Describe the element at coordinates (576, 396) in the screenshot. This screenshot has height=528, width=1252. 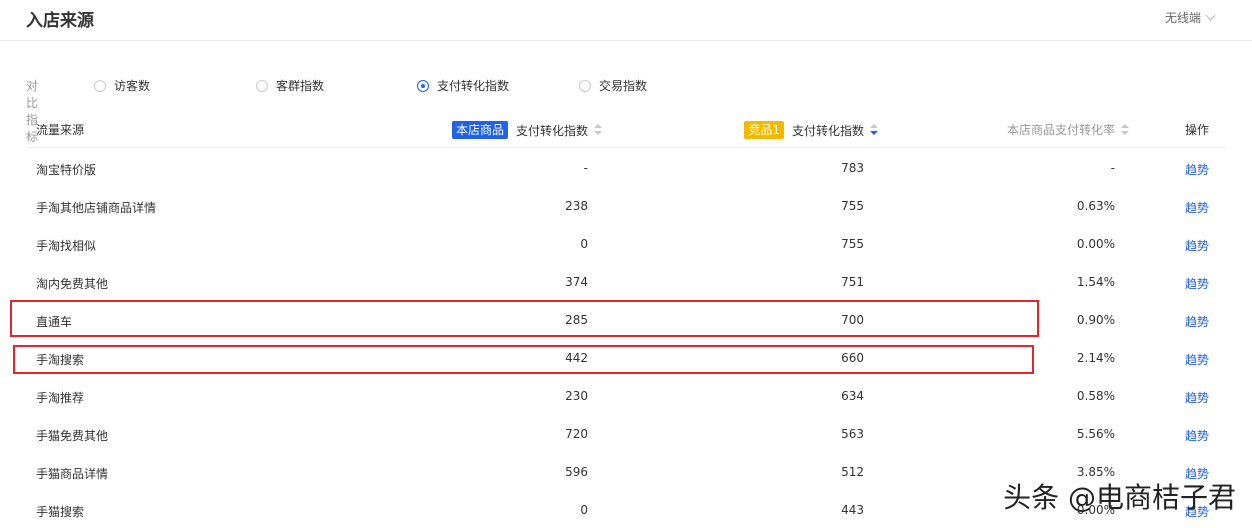
I see `own-index-cell: 230` at that location.